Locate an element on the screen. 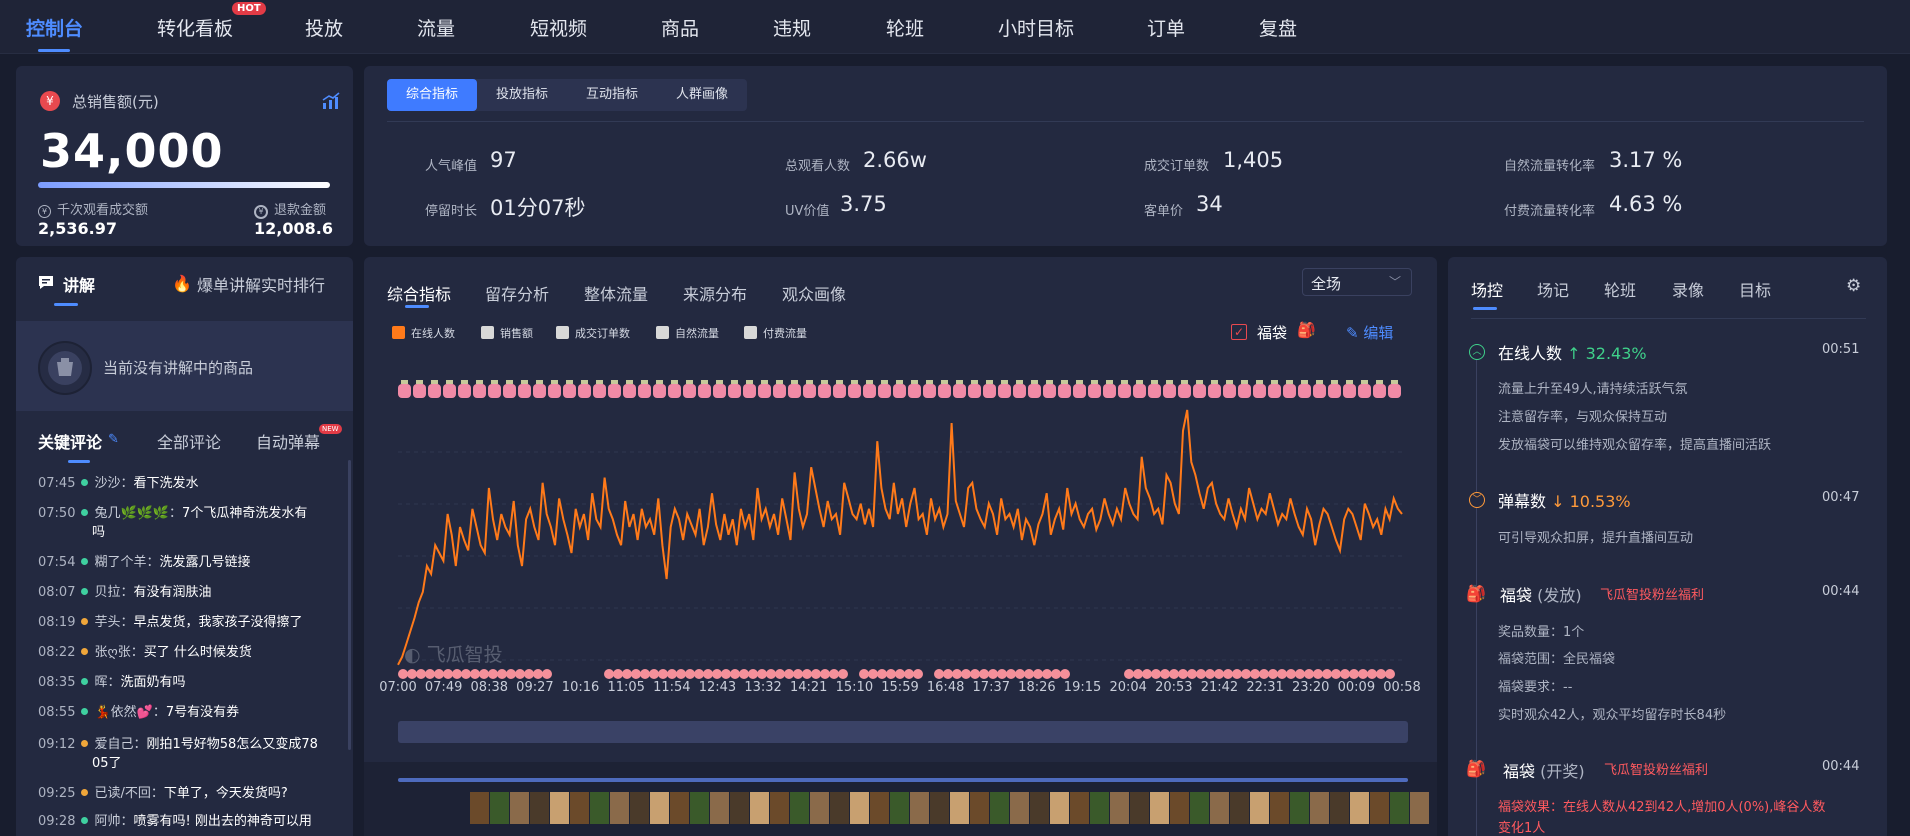  nav-hourly-target: 小时目标 is located at coordinates (1036, 27).